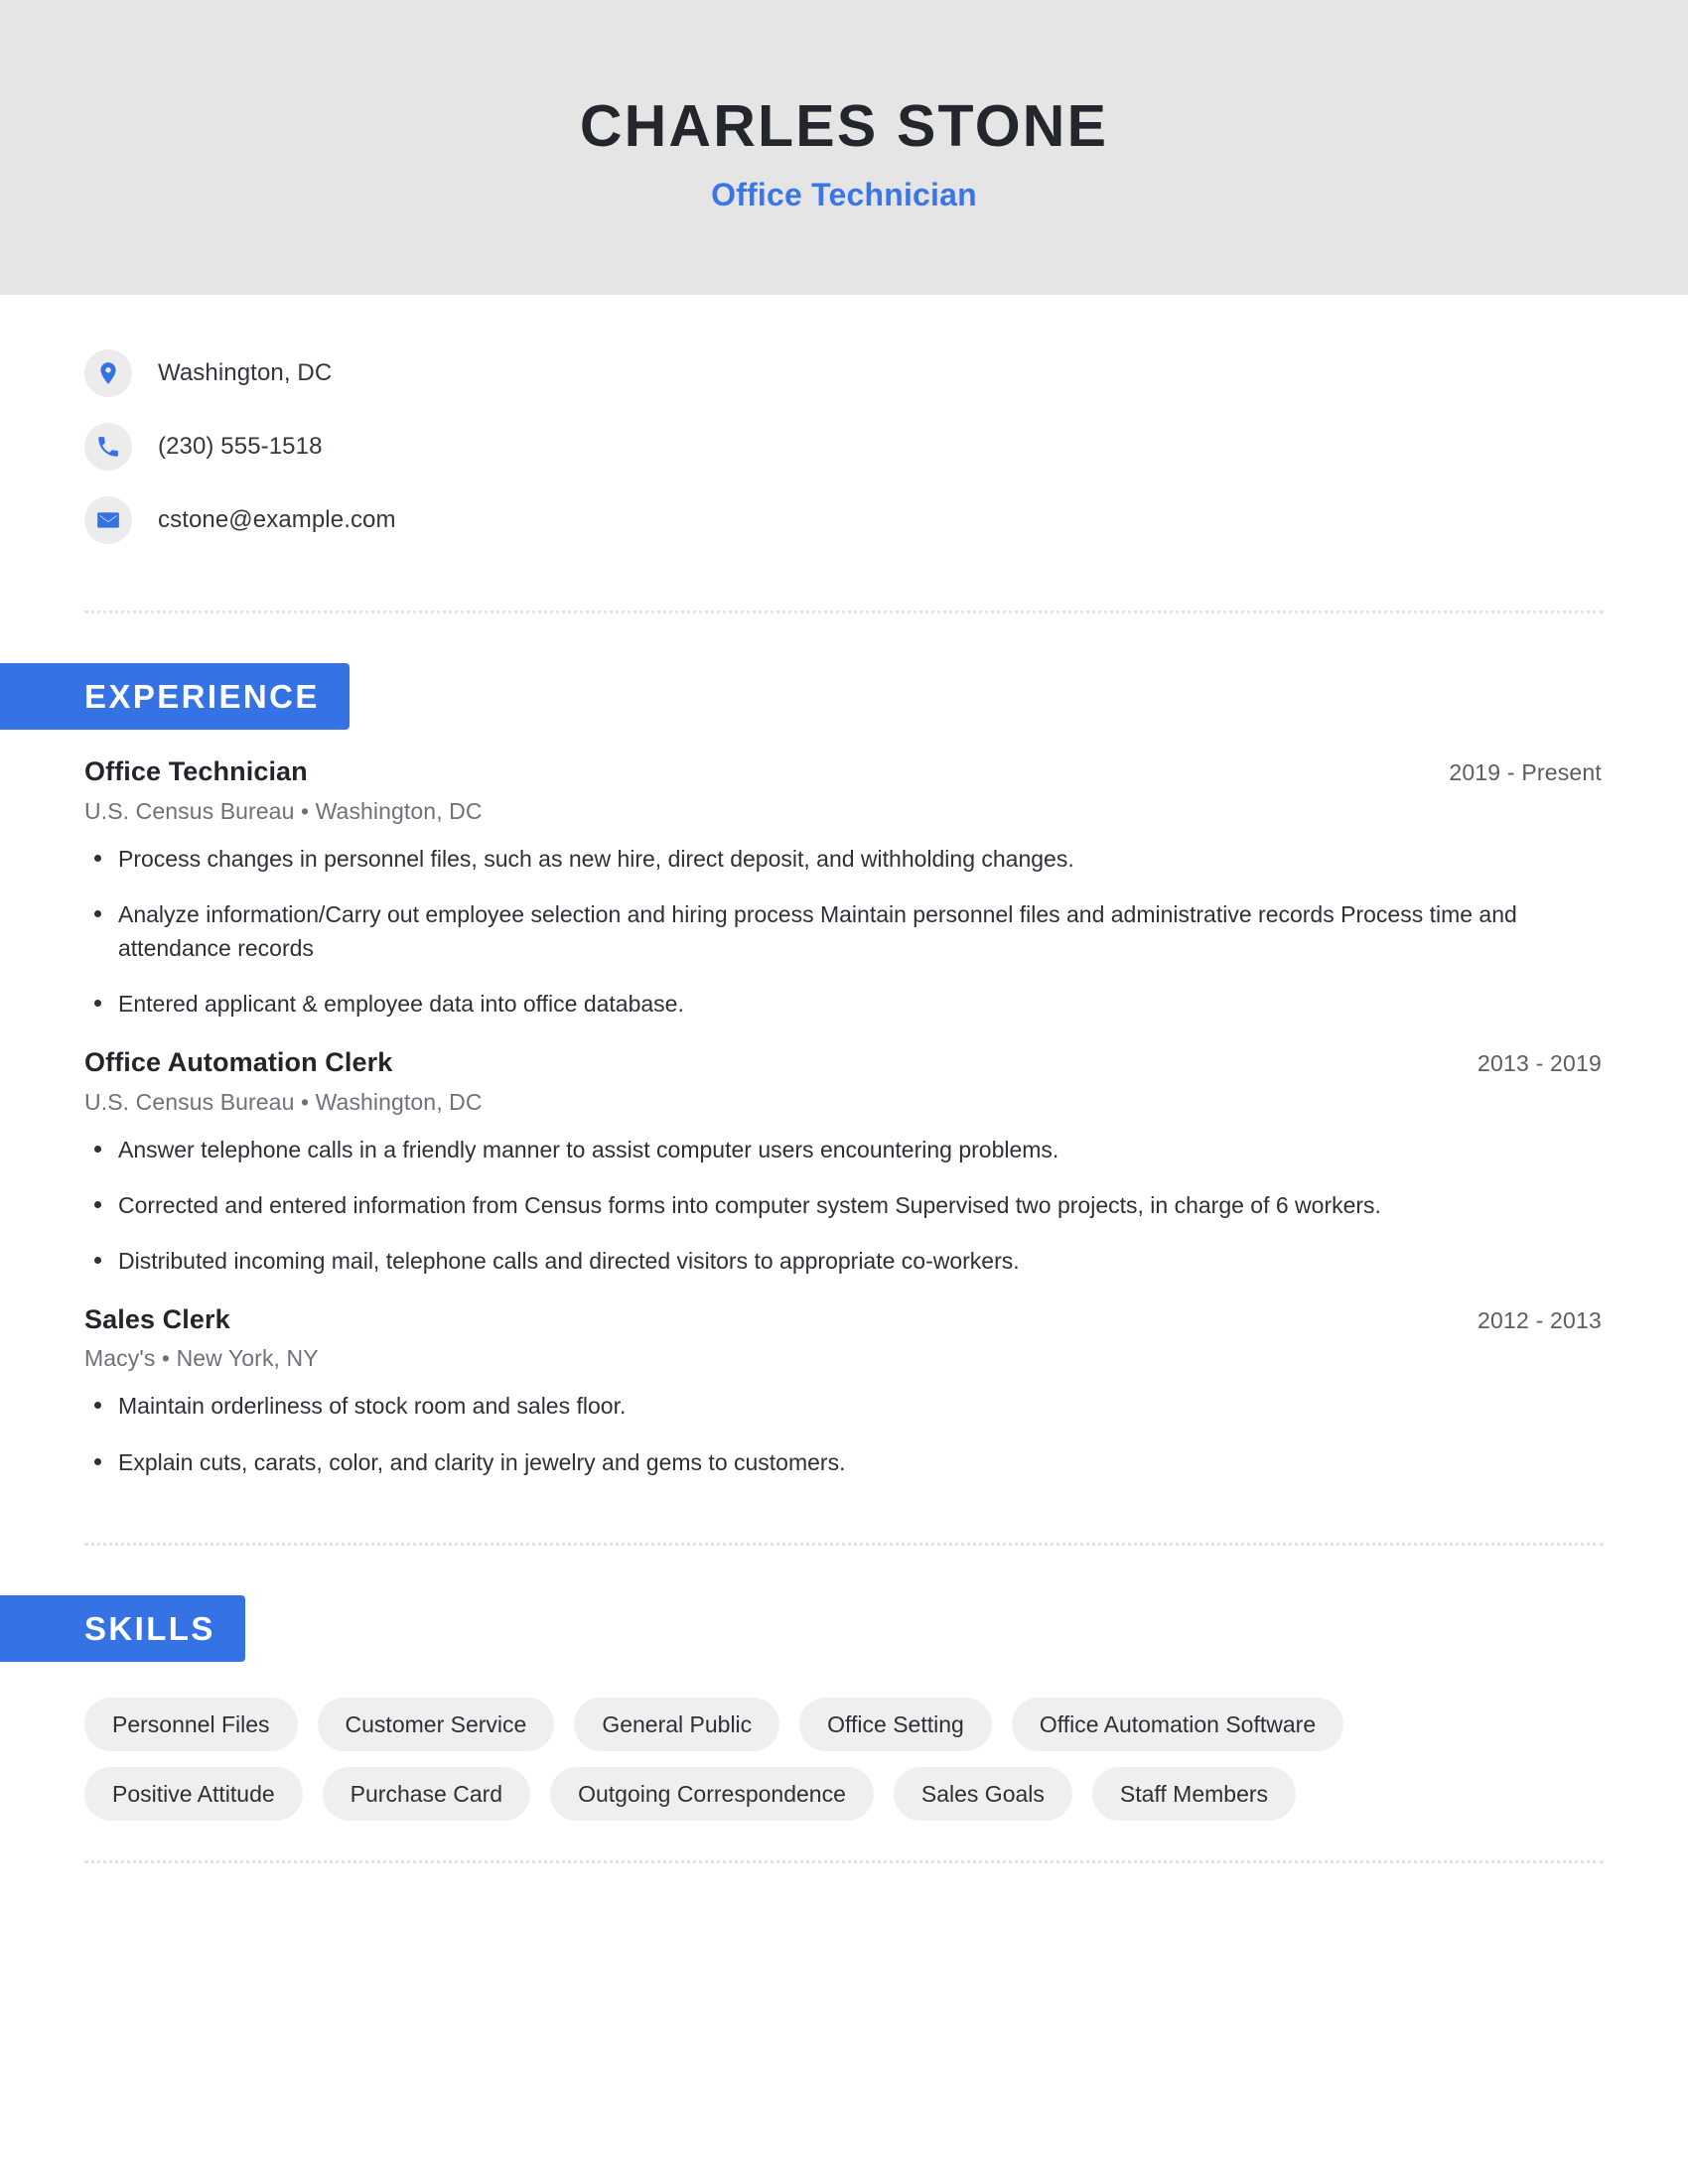  What do you see at coordinates (277, 519) in the screenshot?
I see `contact-email-text: cstone@example.com` at bounding box center [277, 519].